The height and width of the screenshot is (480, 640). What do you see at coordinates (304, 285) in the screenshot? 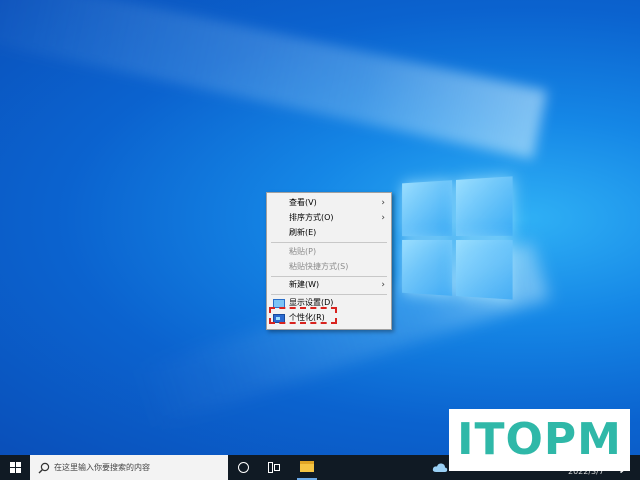
I see `menu-item-label: 新建(W)` at bounding box center [304, 285].